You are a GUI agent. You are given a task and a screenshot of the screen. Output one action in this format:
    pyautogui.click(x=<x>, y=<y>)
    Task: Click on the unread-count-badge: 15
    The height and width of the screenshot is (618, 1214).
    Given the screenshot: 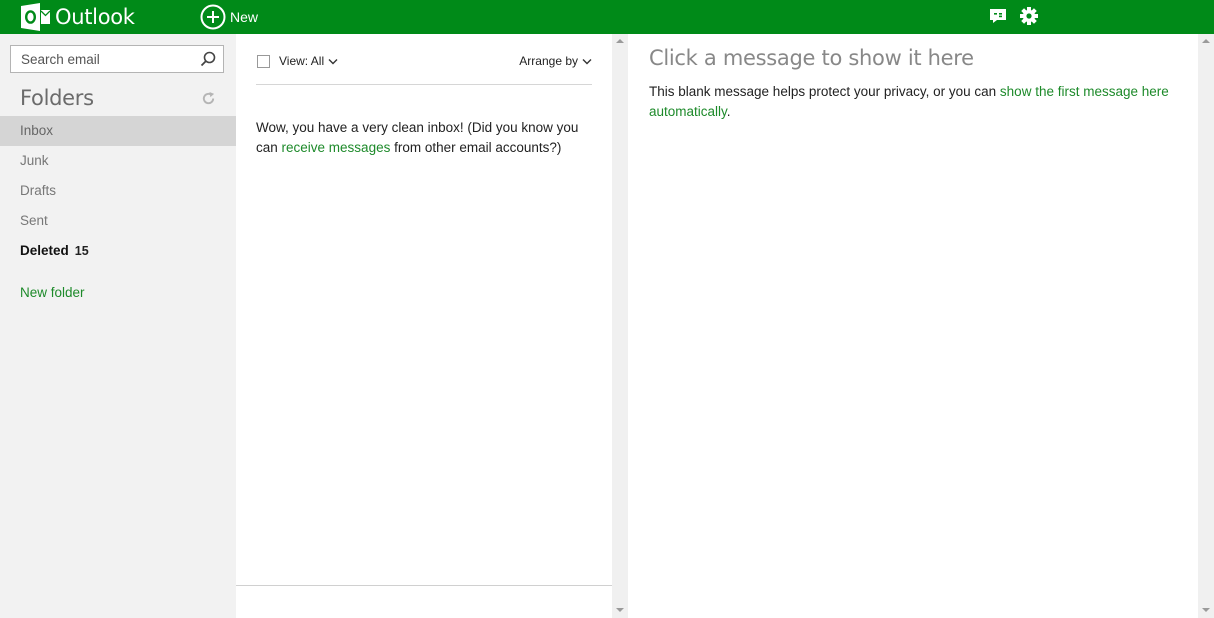 What is the action you would take?
    pyautogui.click(x=81, y=251)
    